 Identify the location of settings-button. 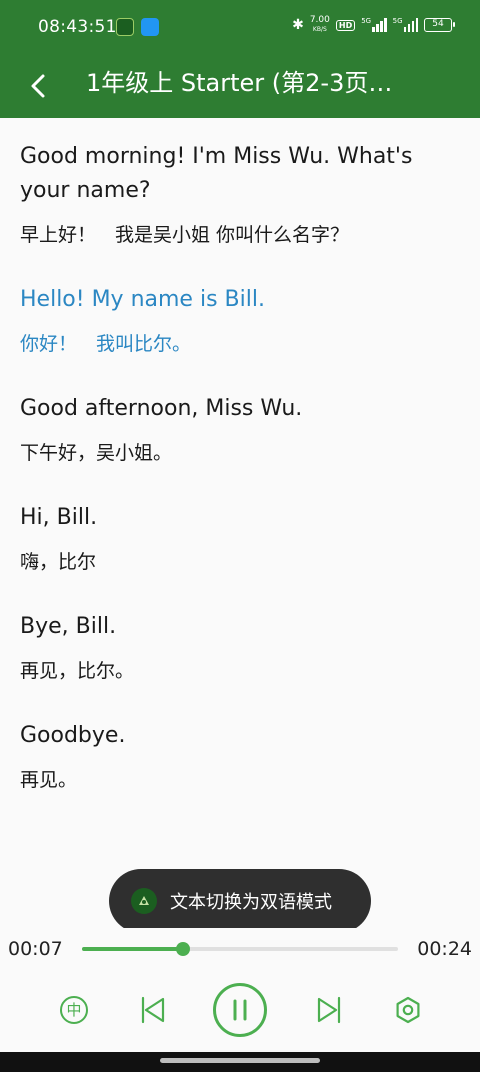
(408, 1010).